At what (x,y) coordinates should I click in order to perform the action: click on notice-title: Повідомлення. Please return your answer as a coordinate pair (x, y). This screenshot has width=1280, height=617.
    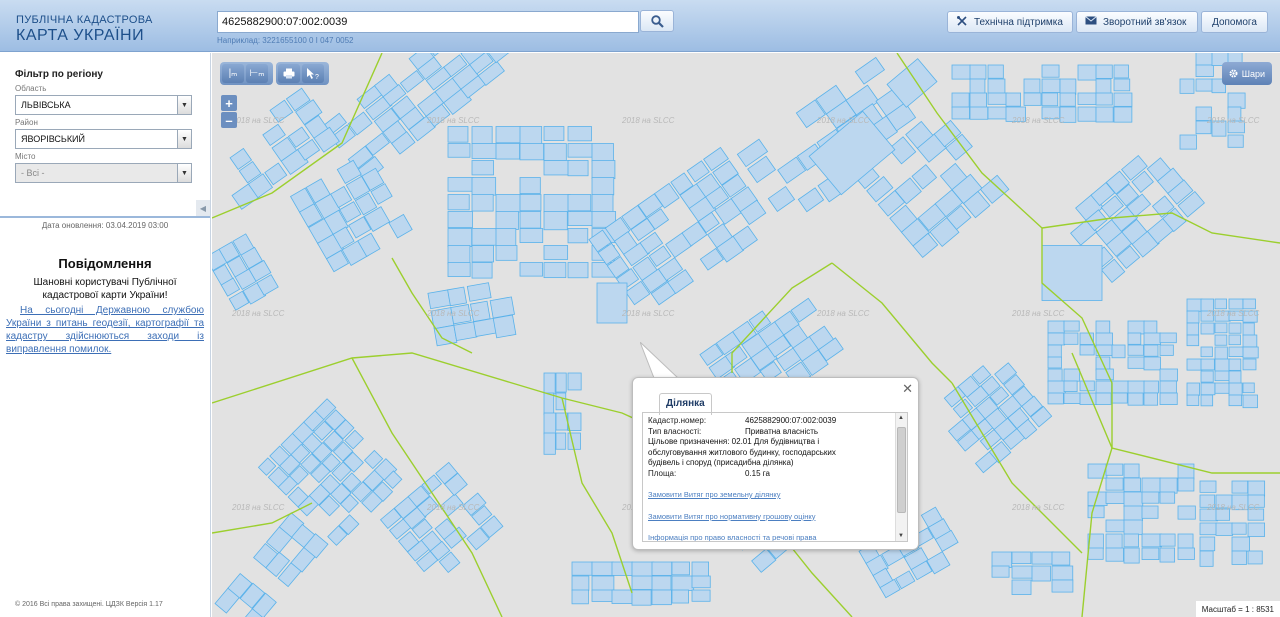
    Looking at the image, I should click on (105, 263).